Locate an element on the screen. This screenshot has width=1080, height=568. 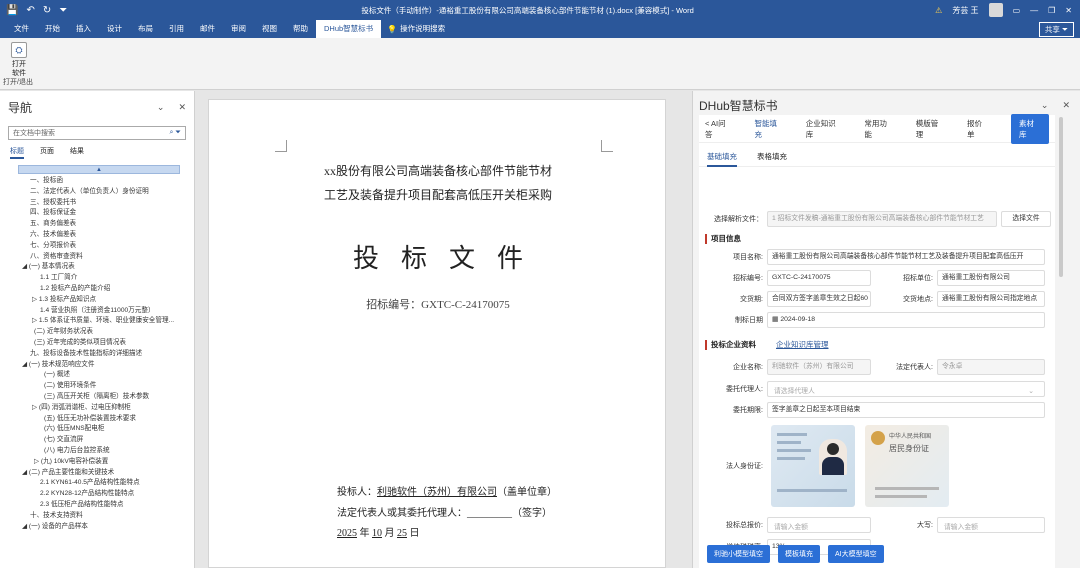
list-item: 二、法定代表人（单位负责人）身份证明 is located at coordinates (97, 192).